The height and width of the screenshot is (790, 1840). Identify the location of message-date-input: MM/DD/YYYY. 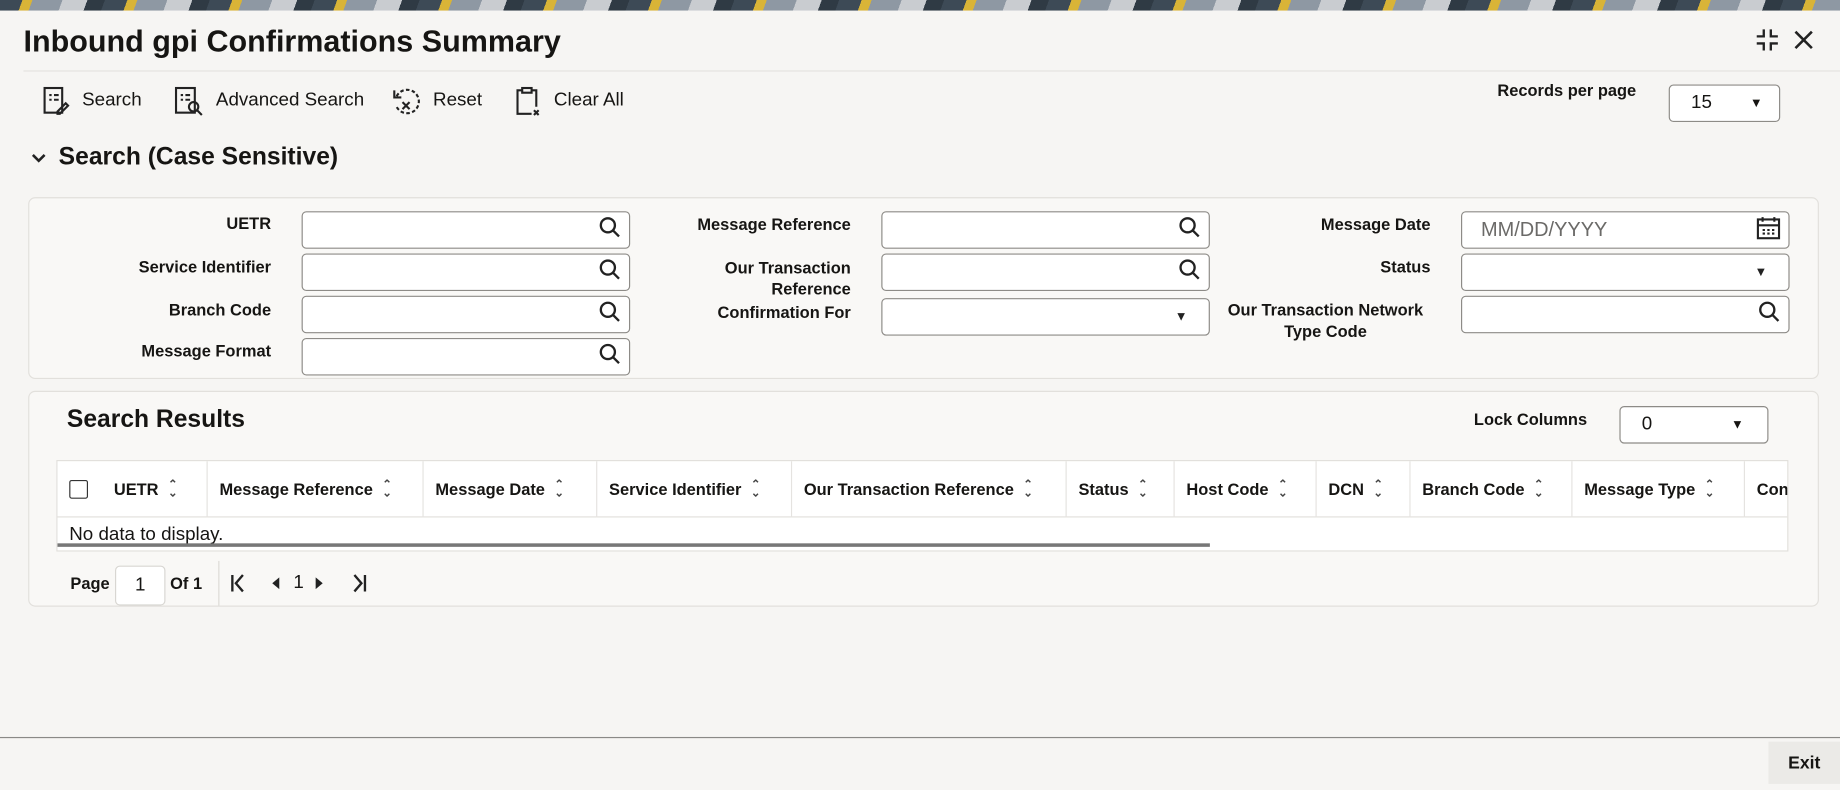
(1625, 230).